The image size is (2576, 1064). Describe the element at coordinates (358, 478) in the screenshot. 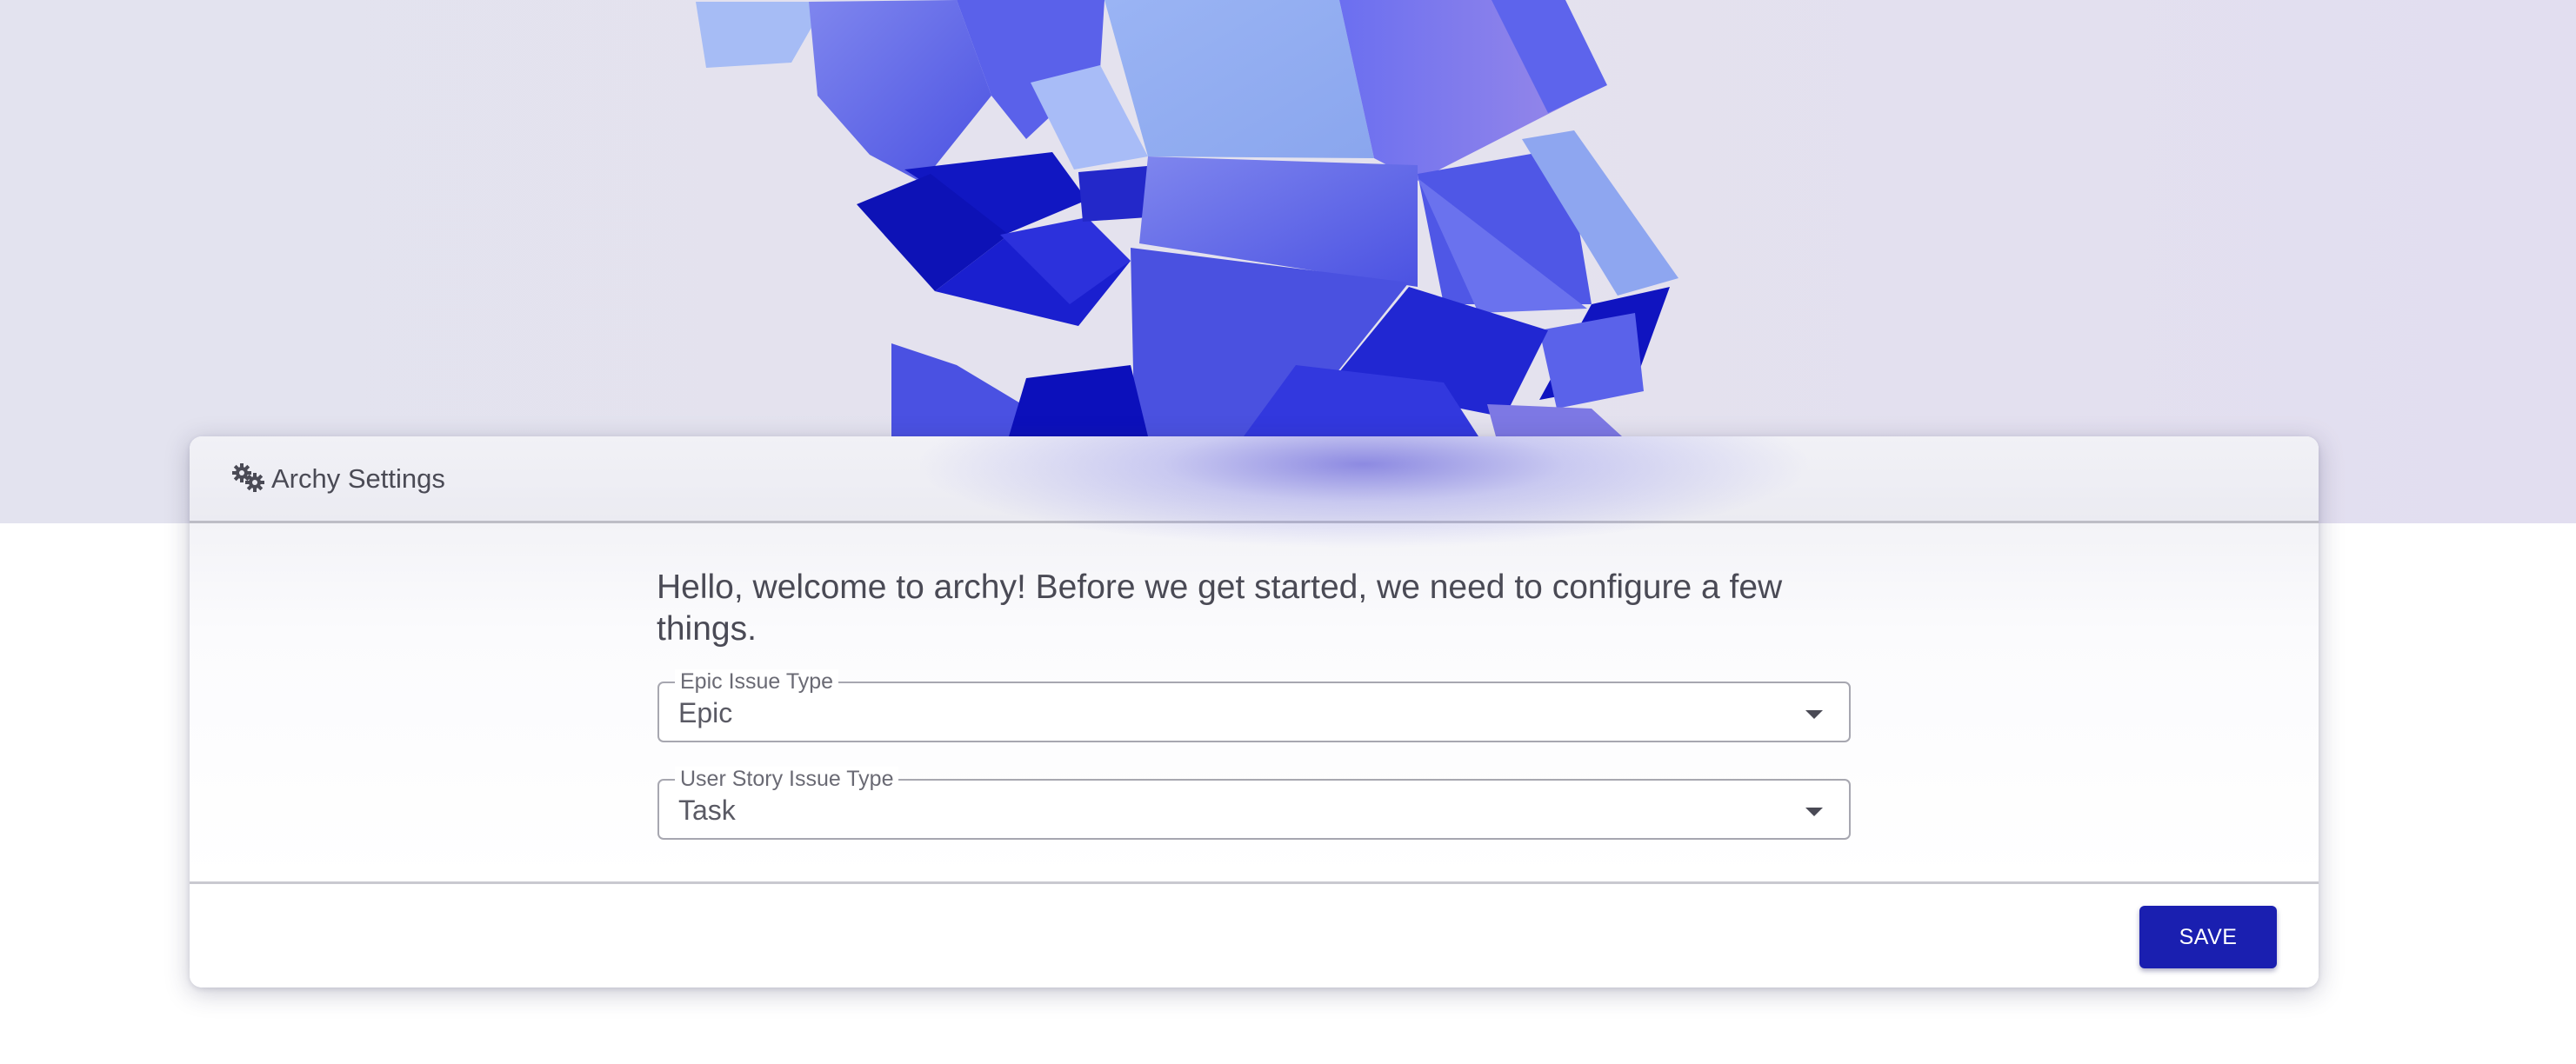

I see `page-title: Archy Settings` at that location.